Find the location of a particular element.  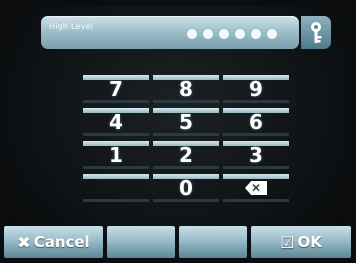

key-8: 8 is located at coordinates (186, 89).